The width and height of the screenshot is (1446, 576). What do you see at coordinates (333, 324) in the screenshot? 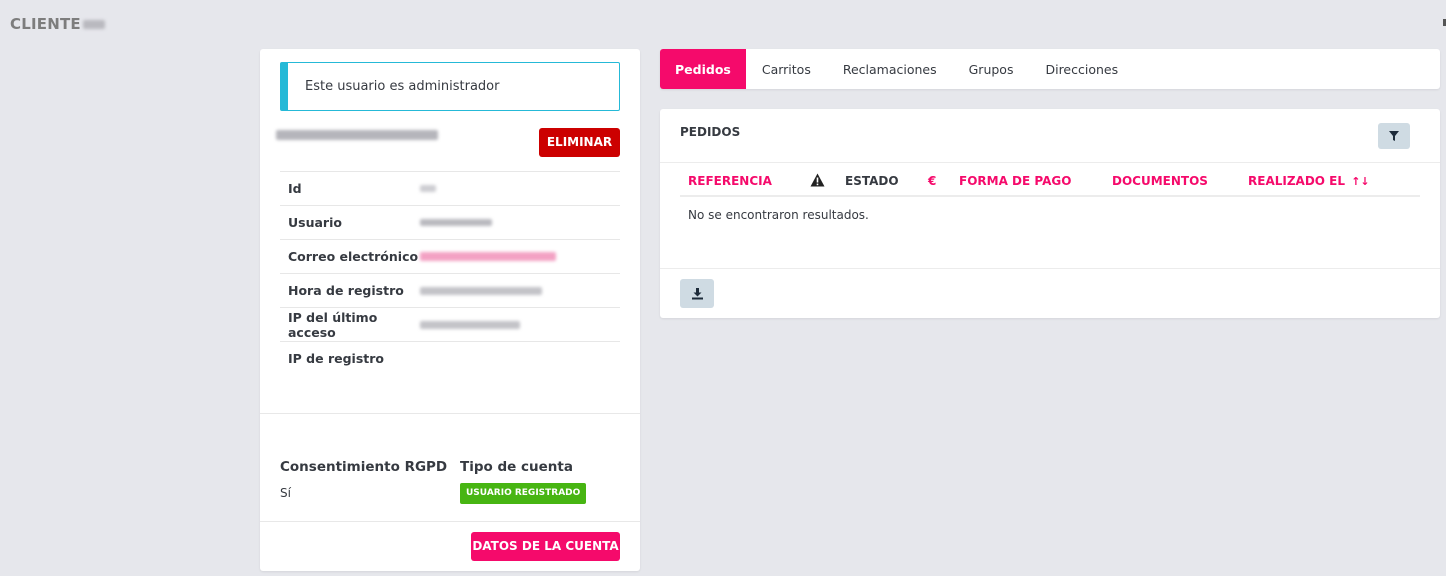
I see `info-label: IP del último acceso` at bounding box center [333, 324].